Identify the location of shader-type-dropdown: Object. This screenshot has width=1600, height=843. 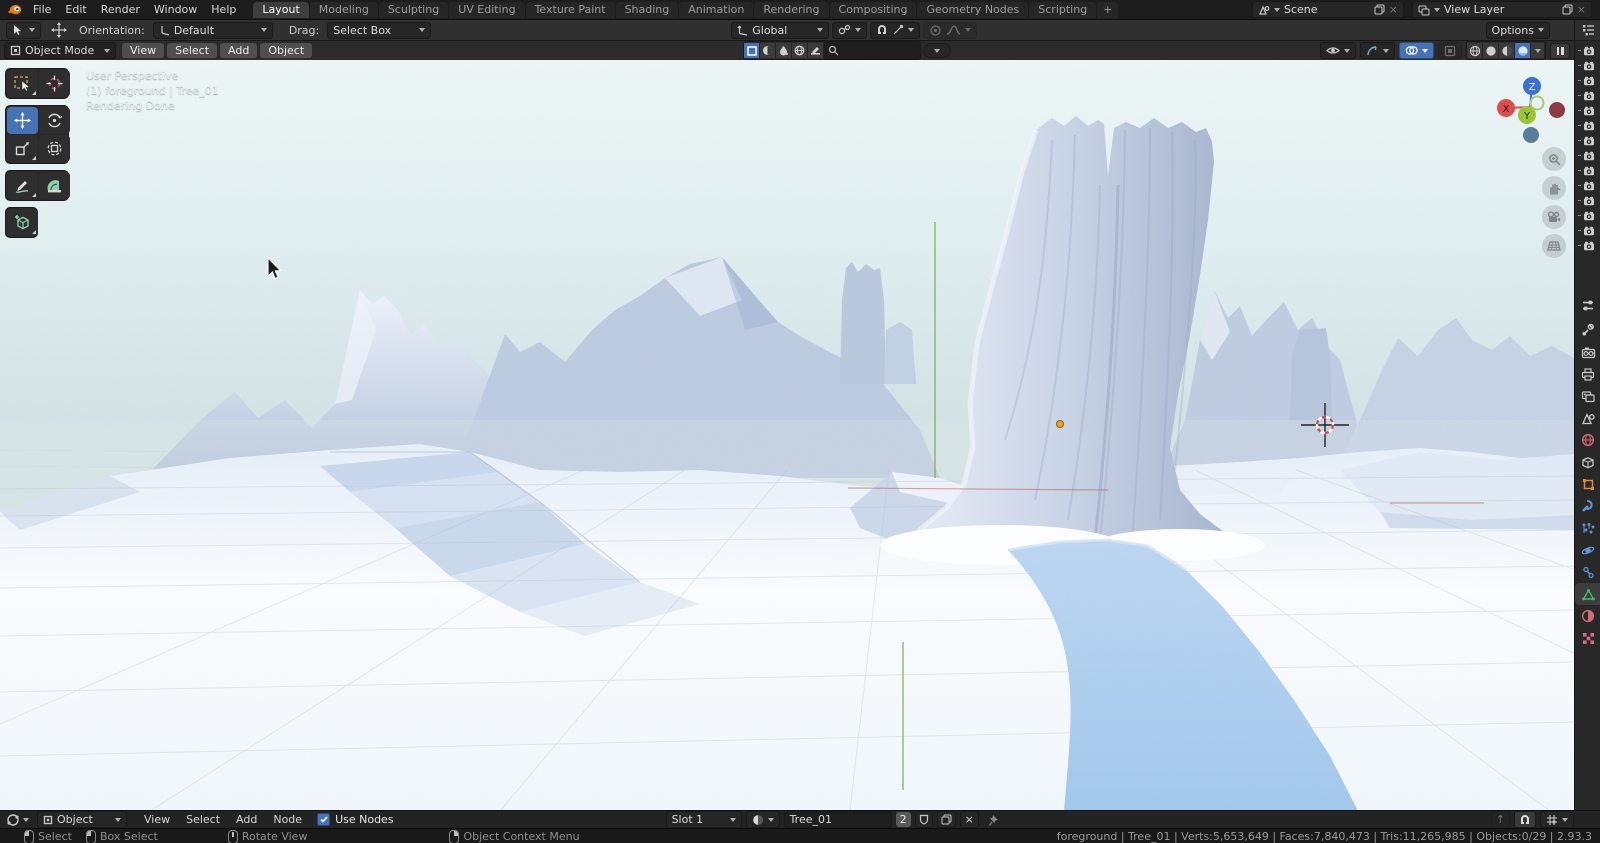
(82, 819).